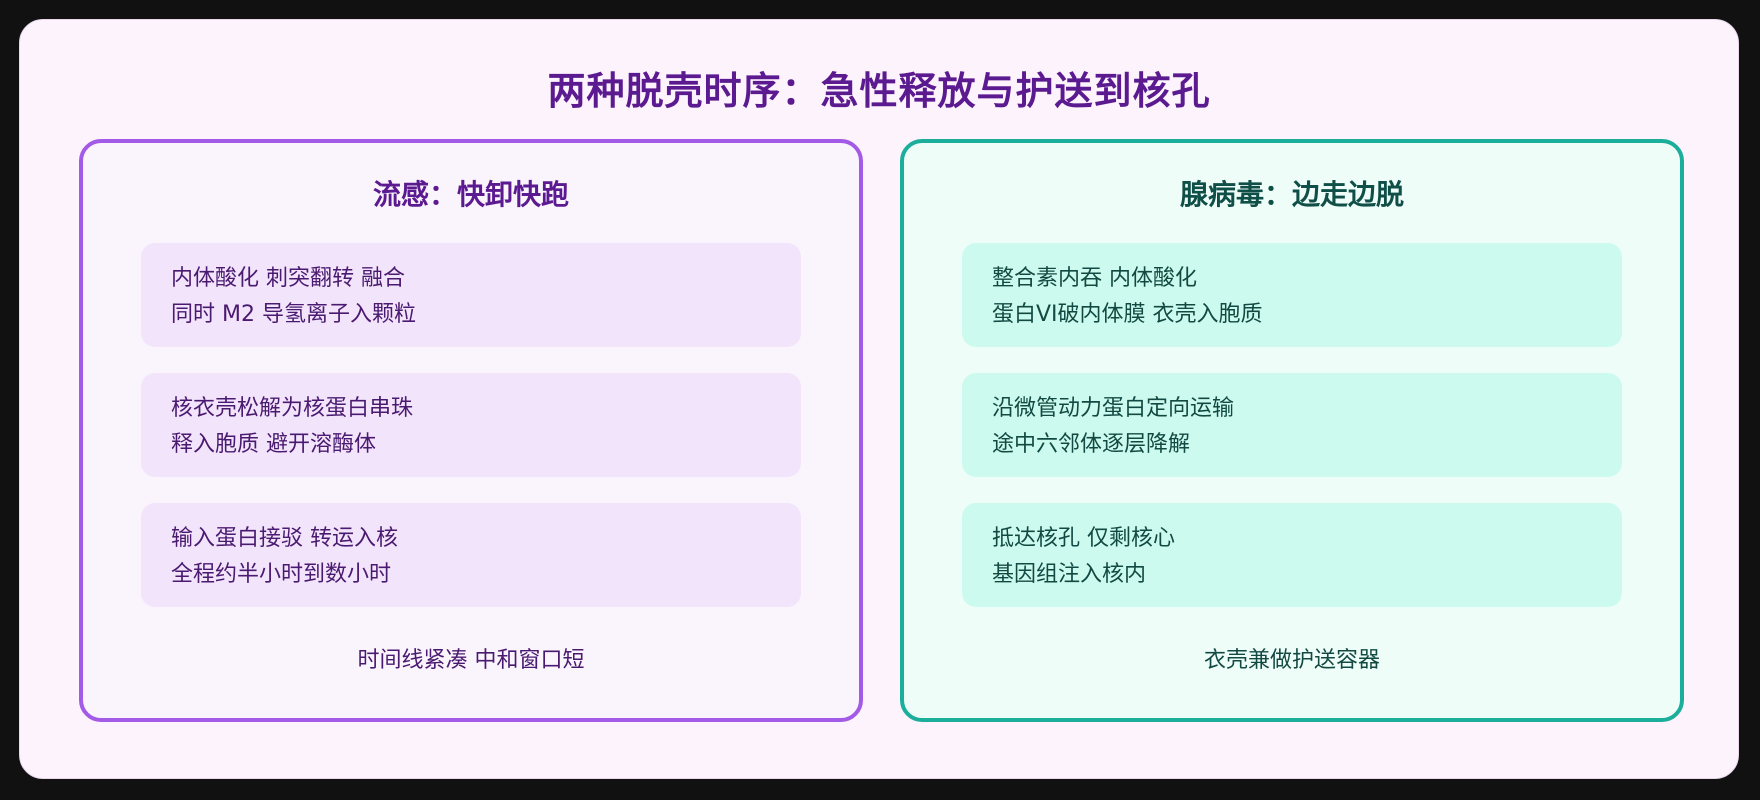 This screenshot has width=1760, height=800. What do you see at coordinates (471, 425) in the screenshot?
I see `influenza-step-2: 核衣壳松解为核蛋白串珠 释入胞质 避开溶酶体` at bounding box center [471, 425].